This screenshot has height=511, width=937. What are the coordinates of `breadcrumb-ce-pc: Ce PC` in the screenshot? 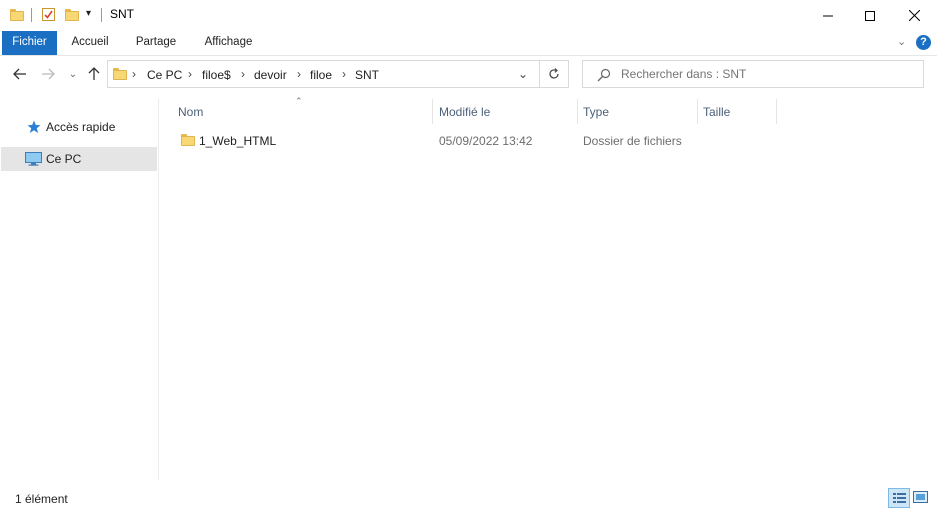 It's located at (164, 75).